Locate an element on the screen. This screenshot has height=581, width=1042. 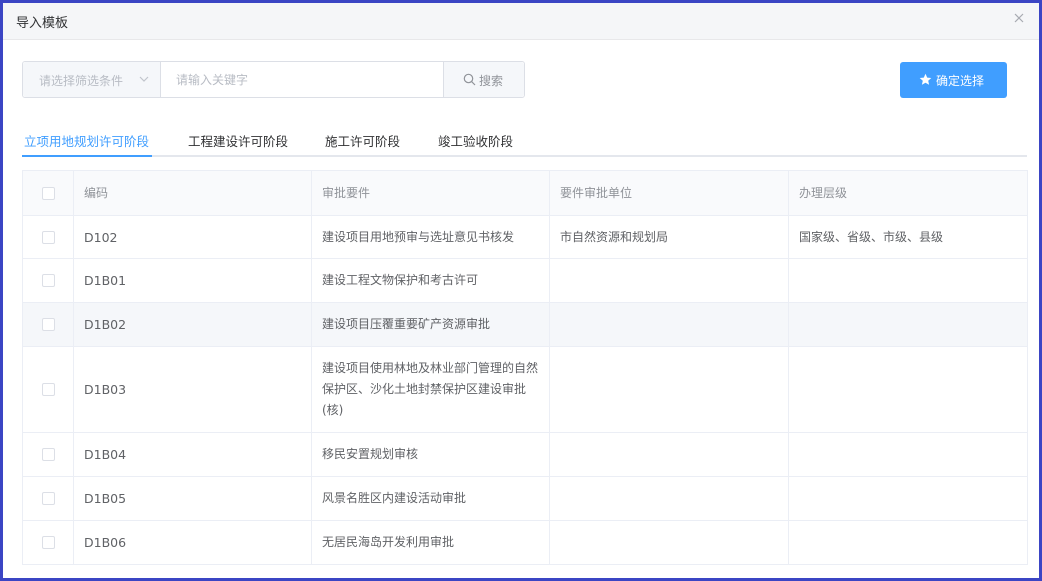
active-tab-indicator is located at coordinates (87, 156).